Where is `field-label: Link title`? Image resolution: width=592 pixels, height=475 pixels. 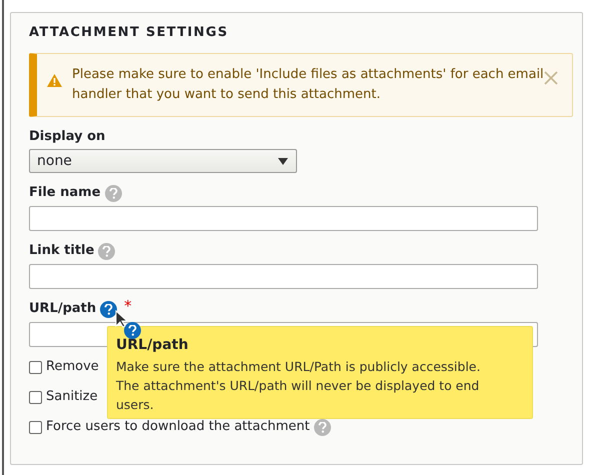 field-label: Link title is located at coordinates (61, 251).